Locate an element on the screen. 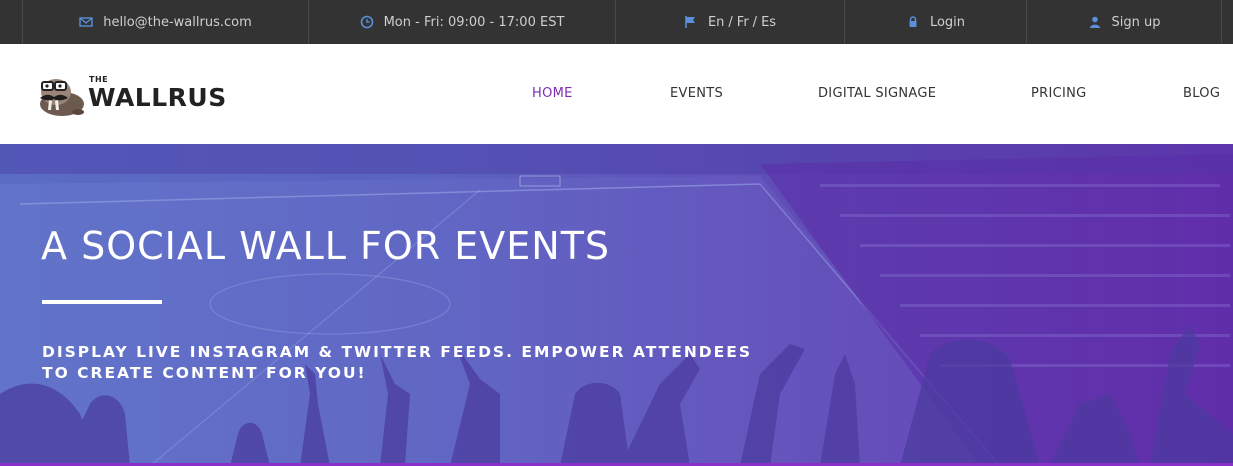 Image resolution: width=1233 pixels, height=466 pixels. top-bar-spacer is located at coordinates (11, 22).